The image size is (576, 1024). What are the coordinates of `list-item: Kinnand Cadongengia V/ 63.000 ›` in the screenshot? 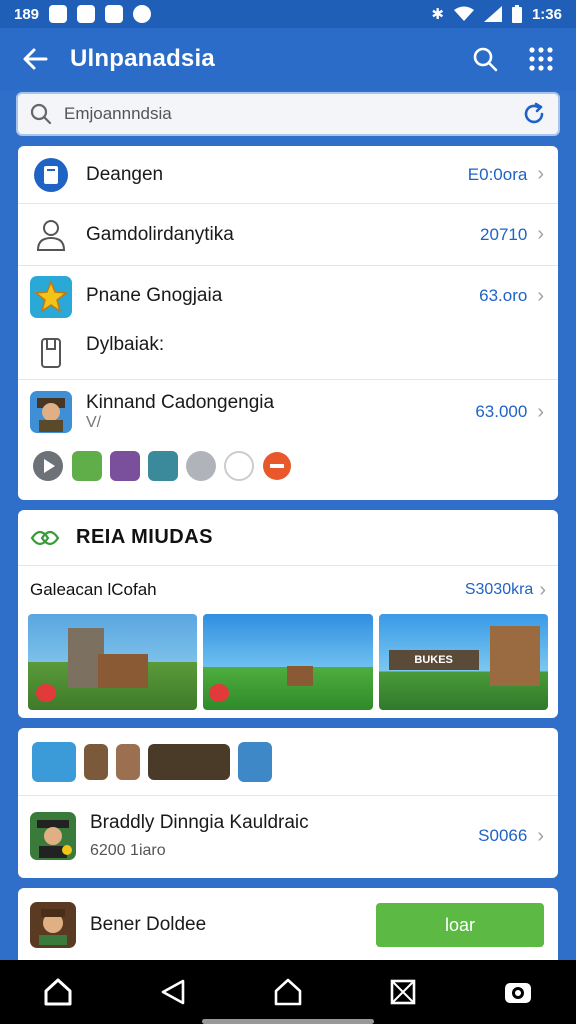 It's located at (288, 412).